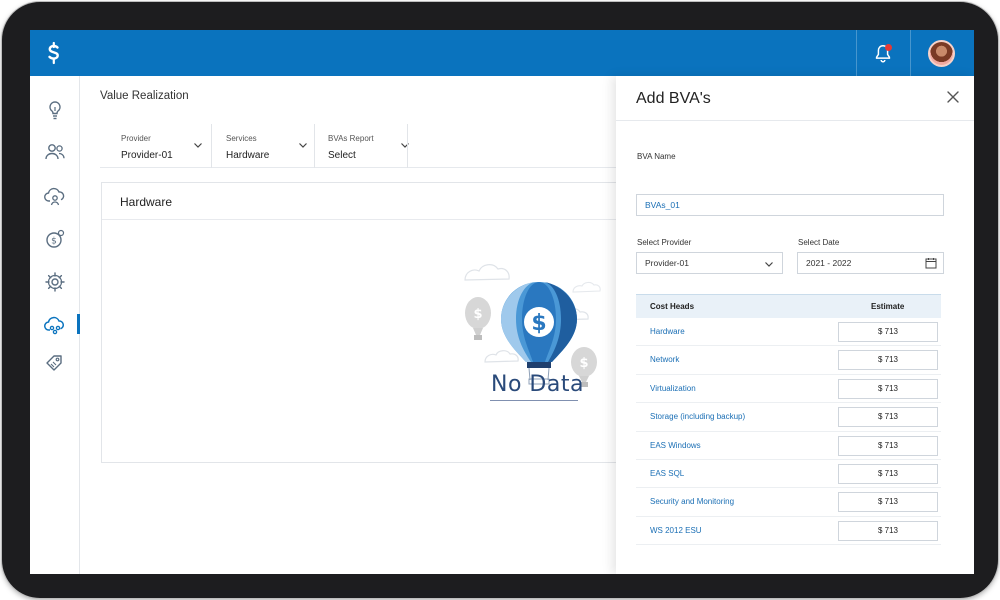 Image resolution: width=1000 pixels, height=600 pixels. I want to click on no-data-text: No Data, so click(537, 384).